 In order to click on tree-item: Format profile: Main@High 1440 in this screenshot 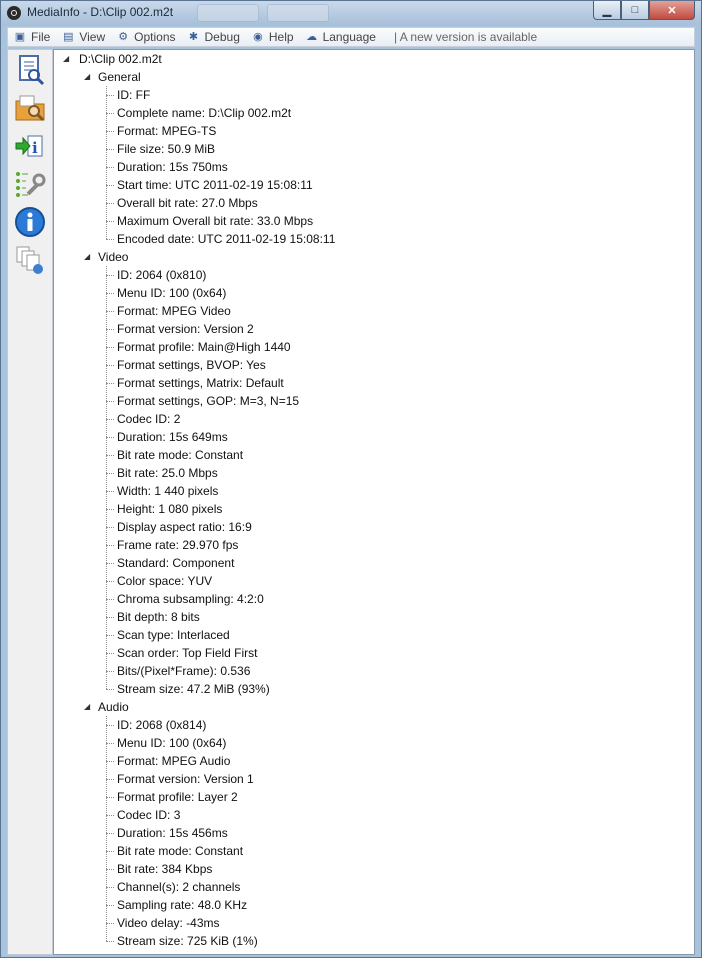, I will do `click(204, 347)`.